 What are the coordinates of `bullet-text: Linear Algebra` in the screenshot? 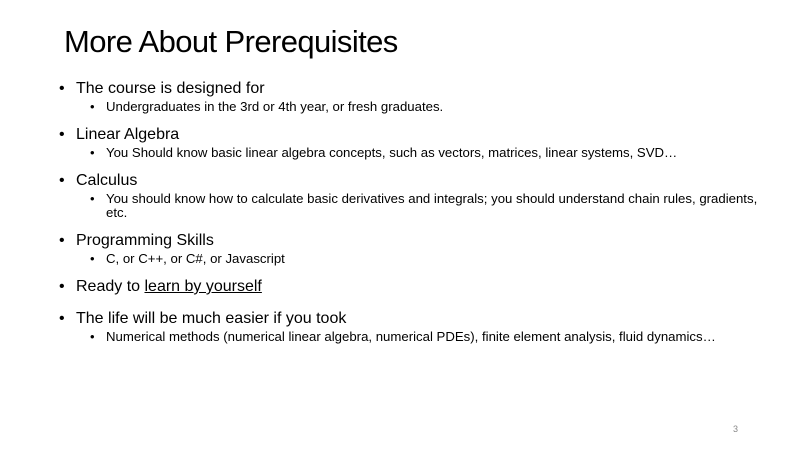 It's located at (128, 134).